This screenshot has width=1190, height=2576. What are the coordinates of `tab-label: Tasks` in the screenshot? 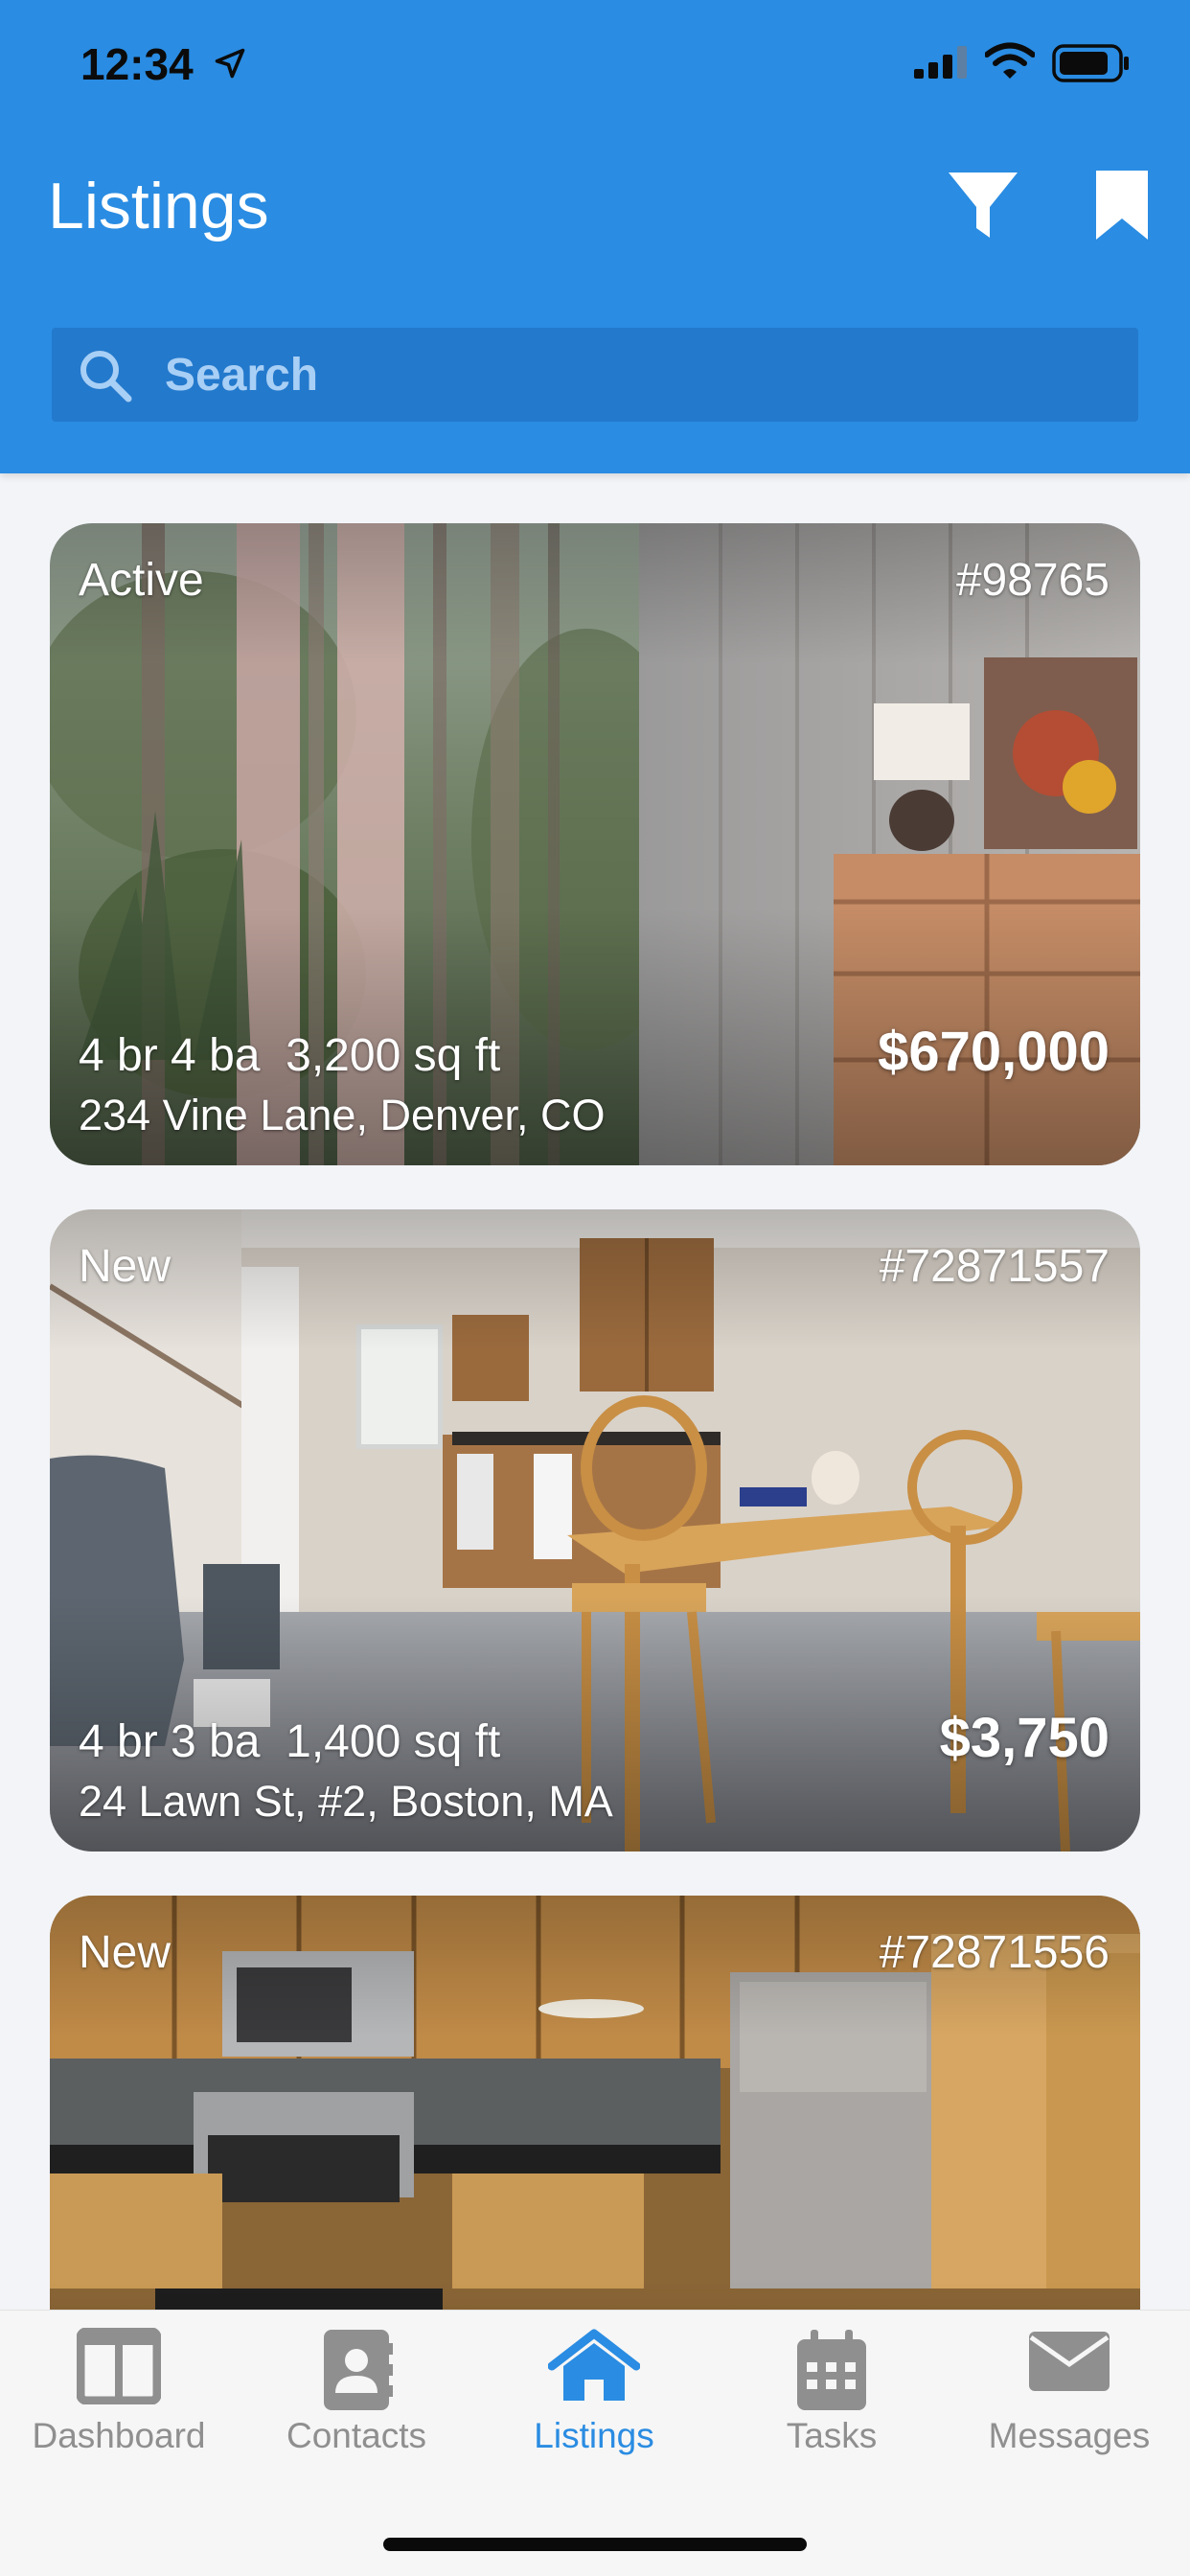 It's located at (832, 2435).